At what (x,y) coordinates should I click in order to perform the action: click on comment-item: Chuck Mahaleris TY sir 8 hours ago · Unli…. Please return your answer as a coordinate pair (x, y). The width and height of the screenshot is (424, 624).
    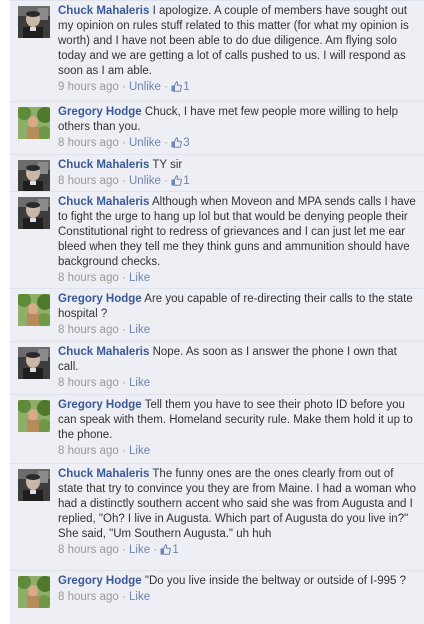
    Looking at the image, I should click on (217, 173).